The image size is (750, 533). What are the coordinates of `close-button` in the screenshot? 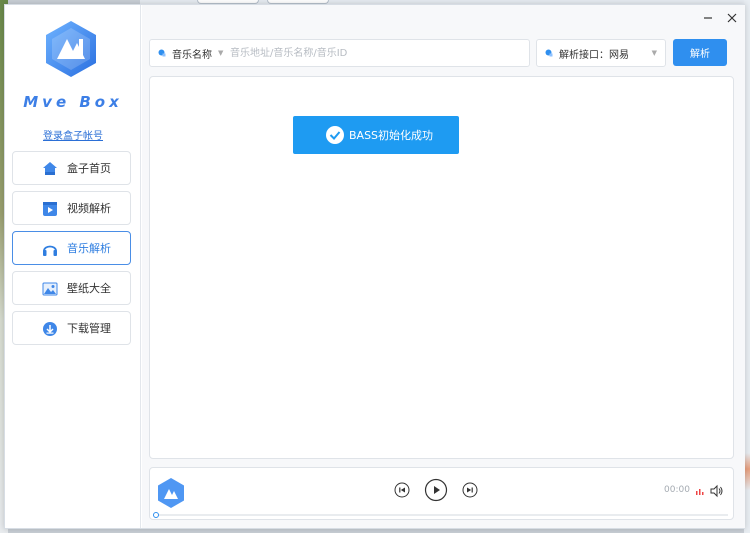 It's located at (732, 18).